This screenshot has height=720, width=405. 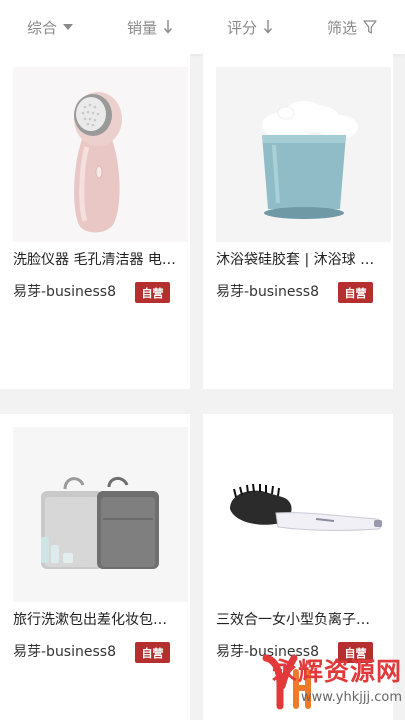 I want to click on product-image-travel-toiletry-bag, so click(x=100, y=514).